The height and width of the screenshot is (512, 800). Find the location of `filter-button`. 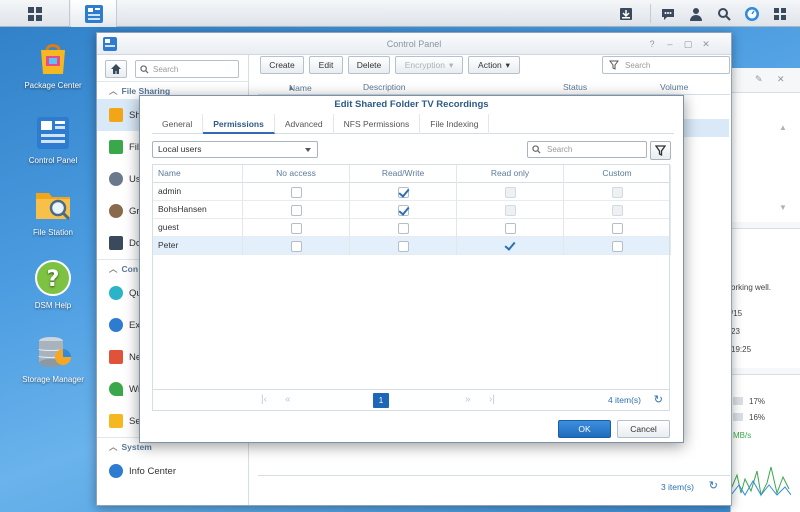

filter-button is located at coordinates (660, 150).